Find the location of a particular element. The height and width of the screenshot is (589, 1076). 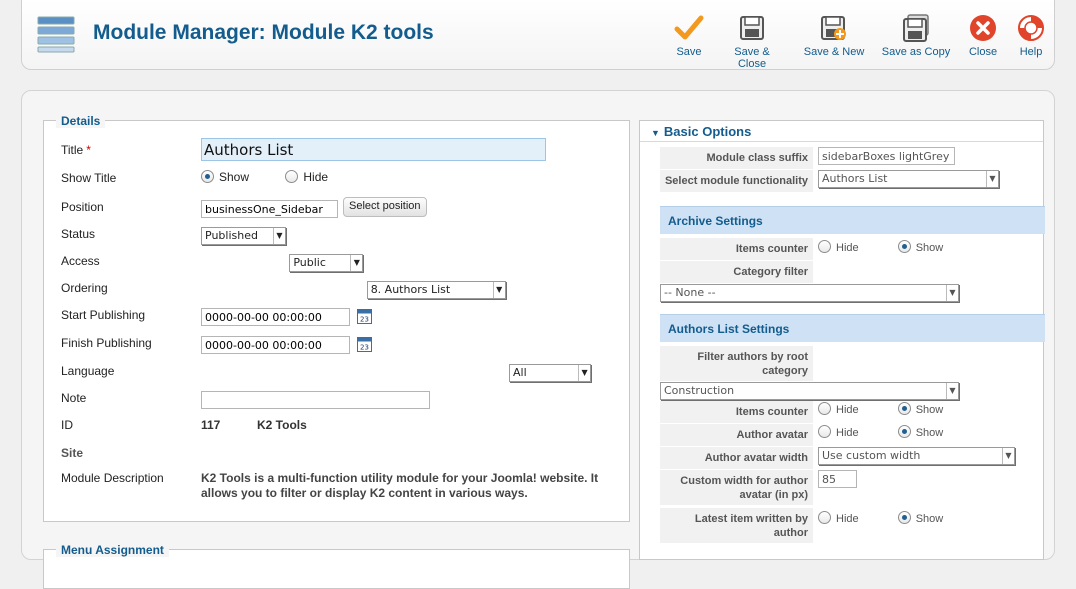

category-filter-label: Category filter is located at coordinates (736, 272).